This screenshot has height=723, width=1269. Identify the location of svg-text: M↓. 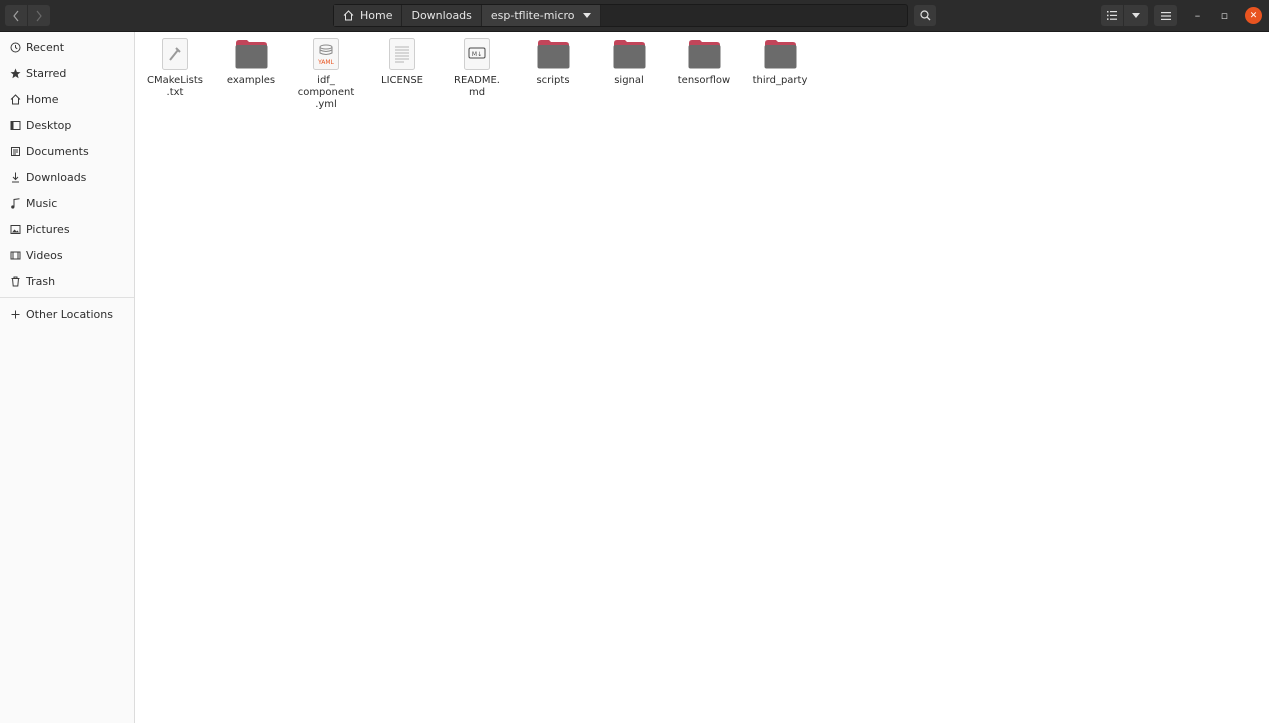
(477, 54).